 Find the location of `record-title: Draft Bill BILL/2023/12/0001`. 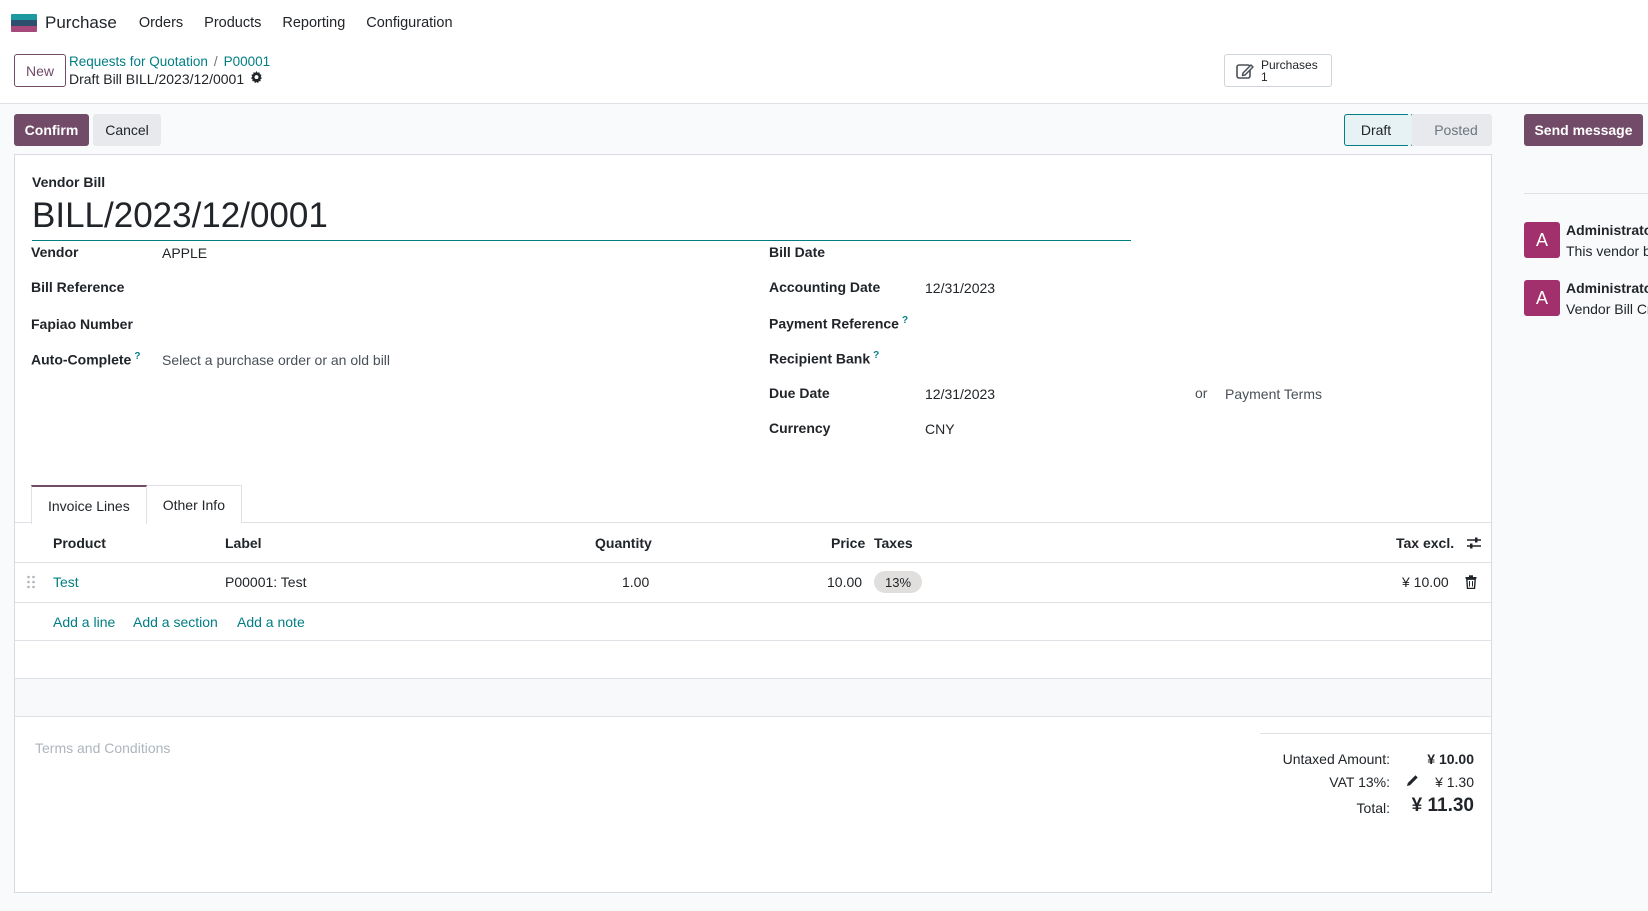

record-title: Draft Bill BILL/2023/12/0001 is located at coordinates (166, 79).